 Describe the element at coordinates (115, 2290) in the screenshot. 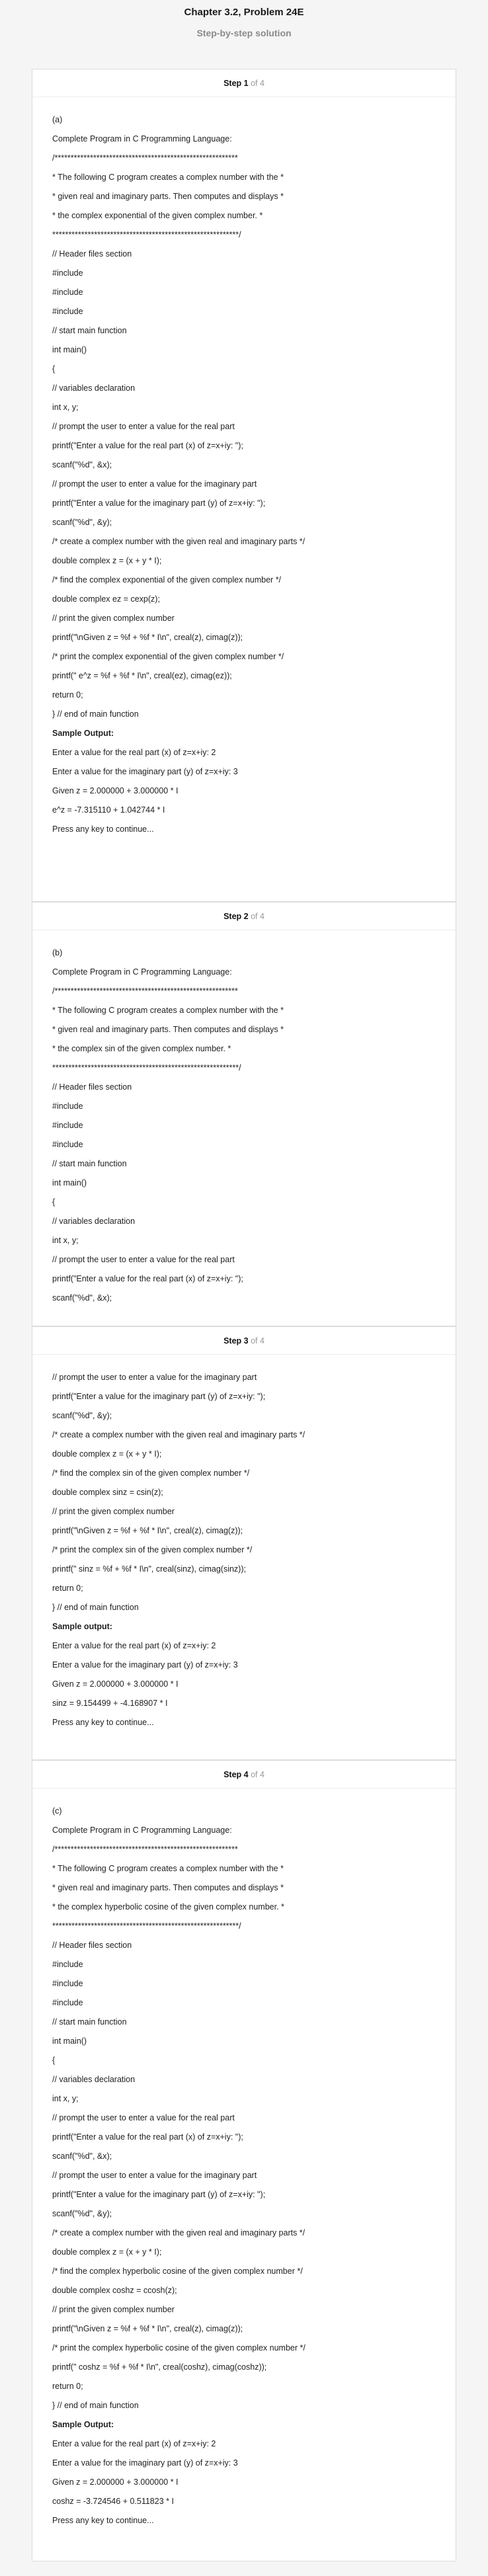

I see `content-line: double complex coshz = ccosh(z);` at that location.